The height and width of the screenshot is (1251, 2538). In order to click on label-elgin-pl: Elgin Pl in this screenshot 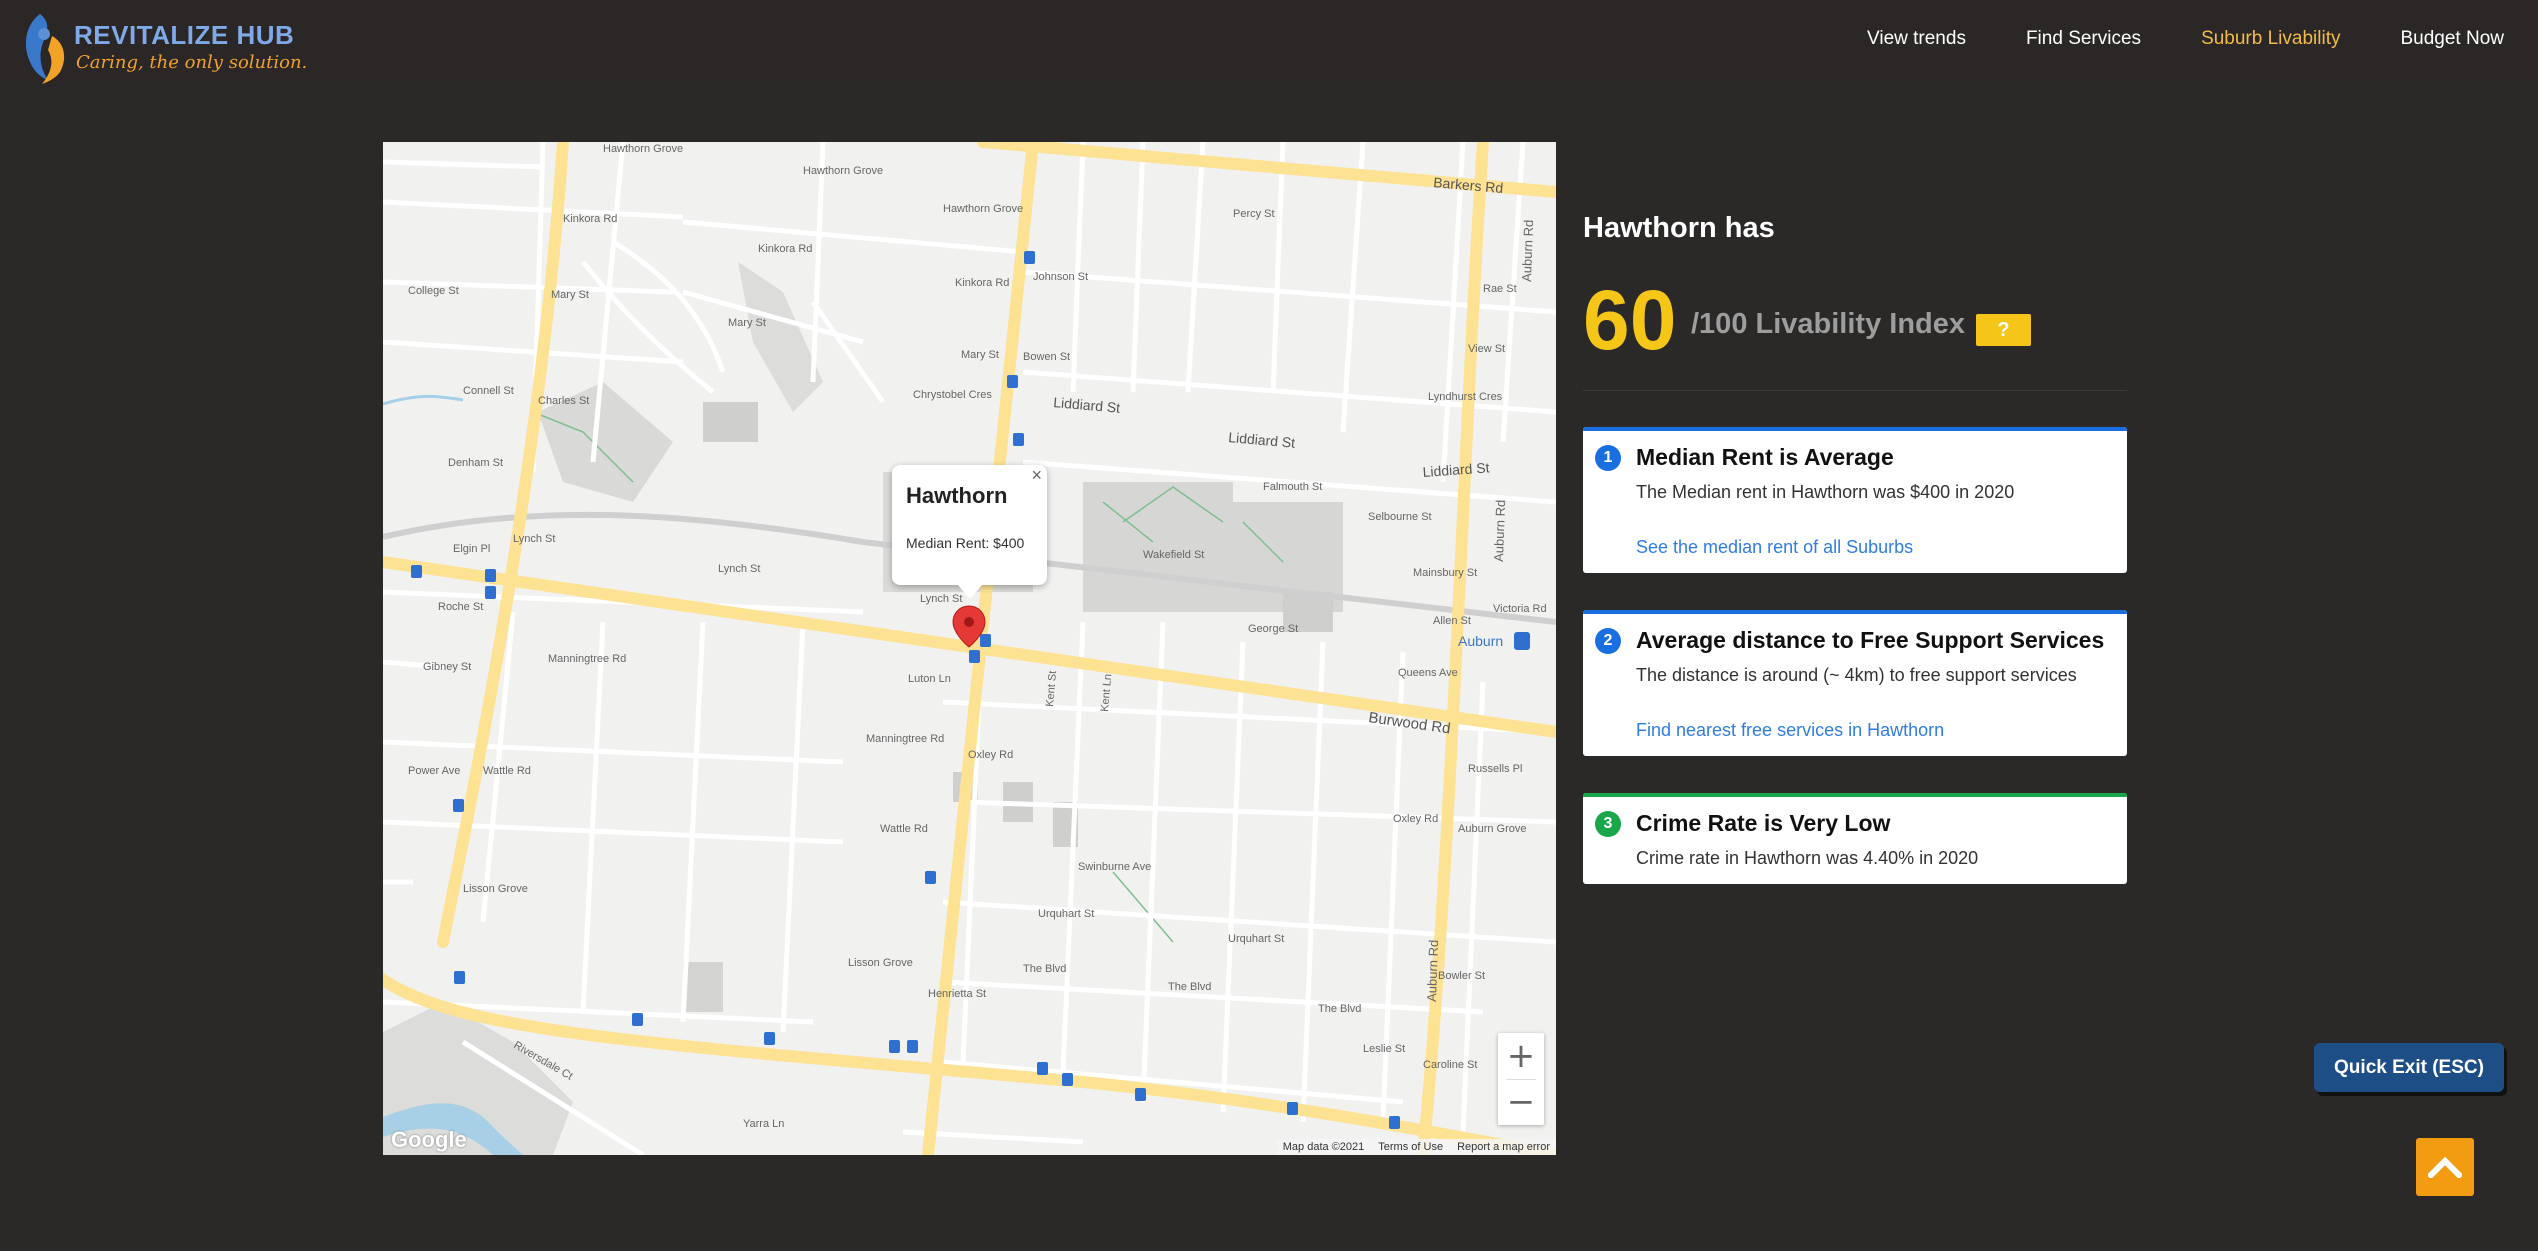, I will do `click(471, 549)`.